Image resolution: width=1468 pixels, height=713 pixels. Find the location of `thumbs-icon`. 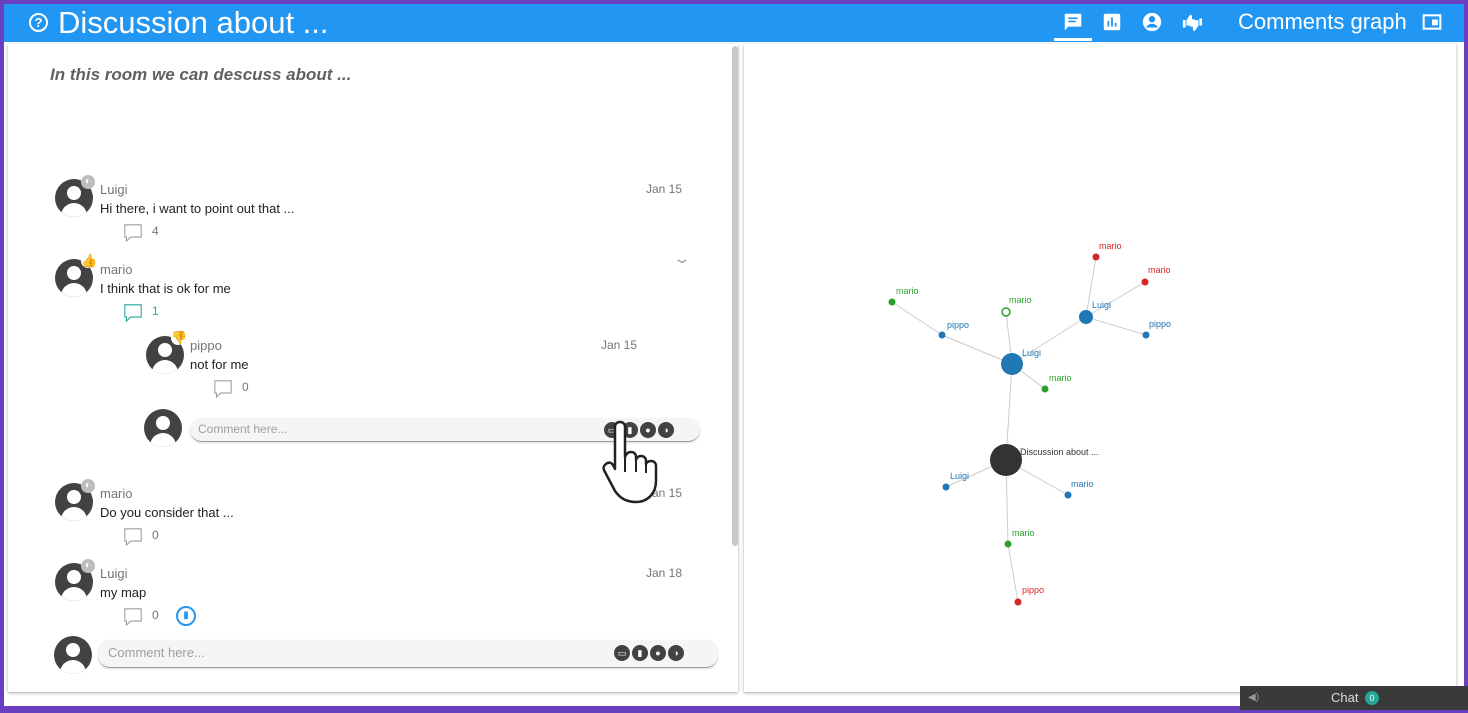

thumbs-icon is located at coordinates (1192, 22).